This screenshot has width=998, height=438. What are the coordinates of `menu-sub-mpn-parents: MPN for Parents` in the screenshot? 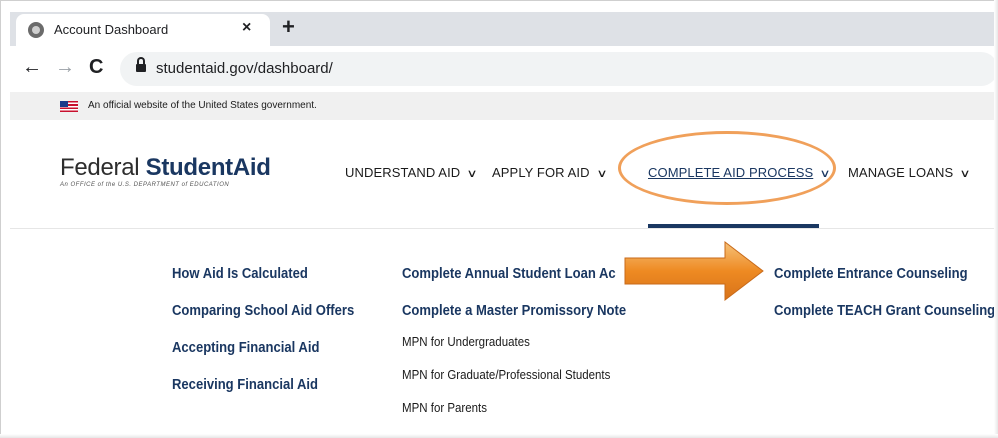 It's located at (444, 408).